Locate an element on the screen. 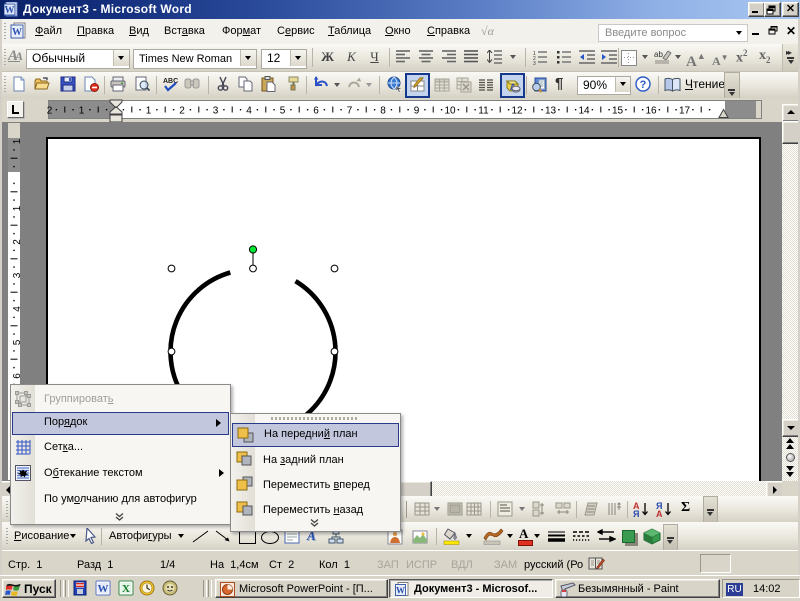 The height and width of the screenshot is (601, 800). svg-text: 5 is located at coordinates (283, 111).